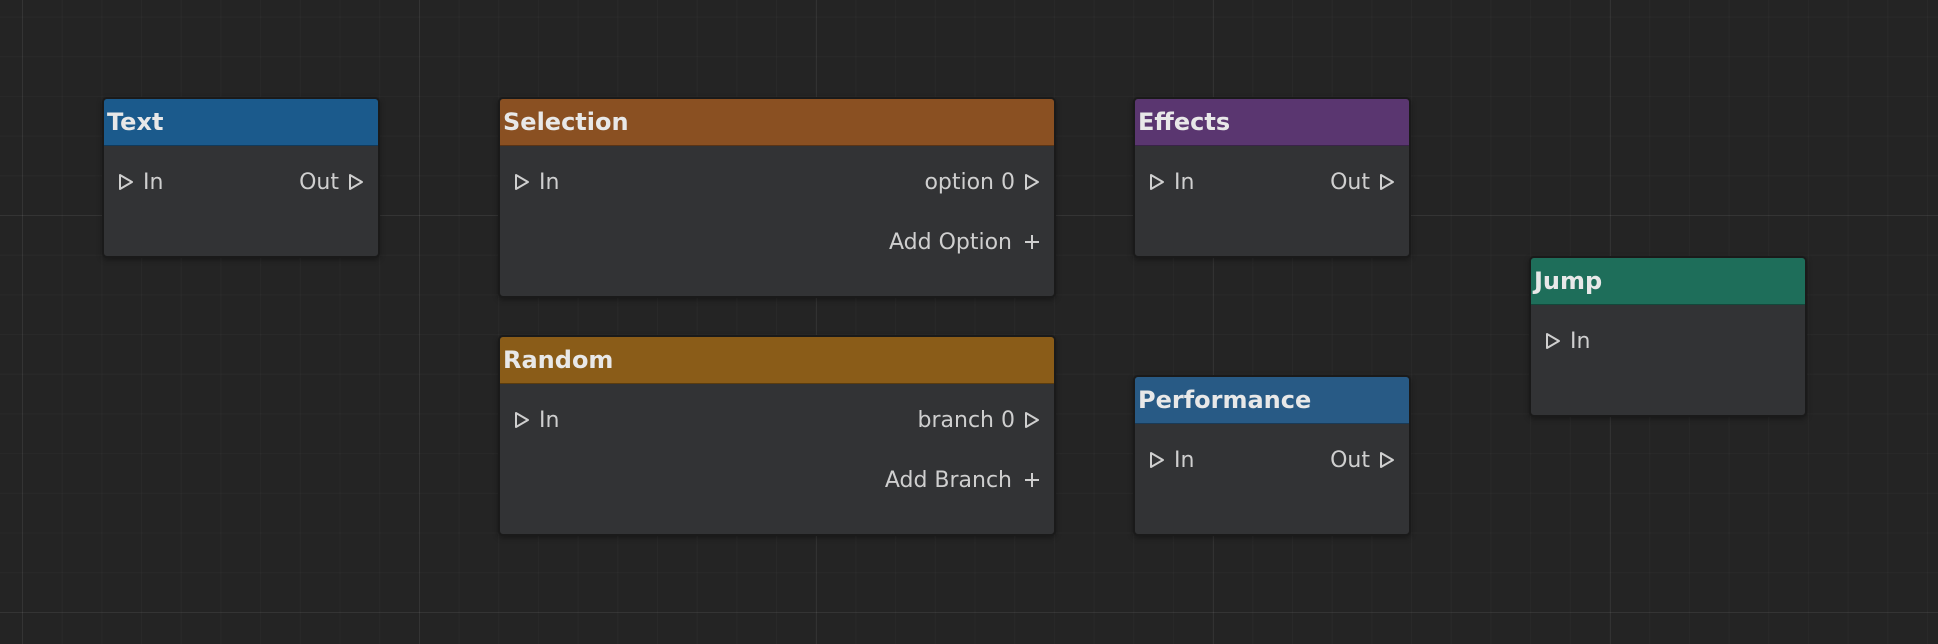 The width and height of the screenshot is (1938, 644). I want to click on node-performance-header: Performance, so click(1272, 400).